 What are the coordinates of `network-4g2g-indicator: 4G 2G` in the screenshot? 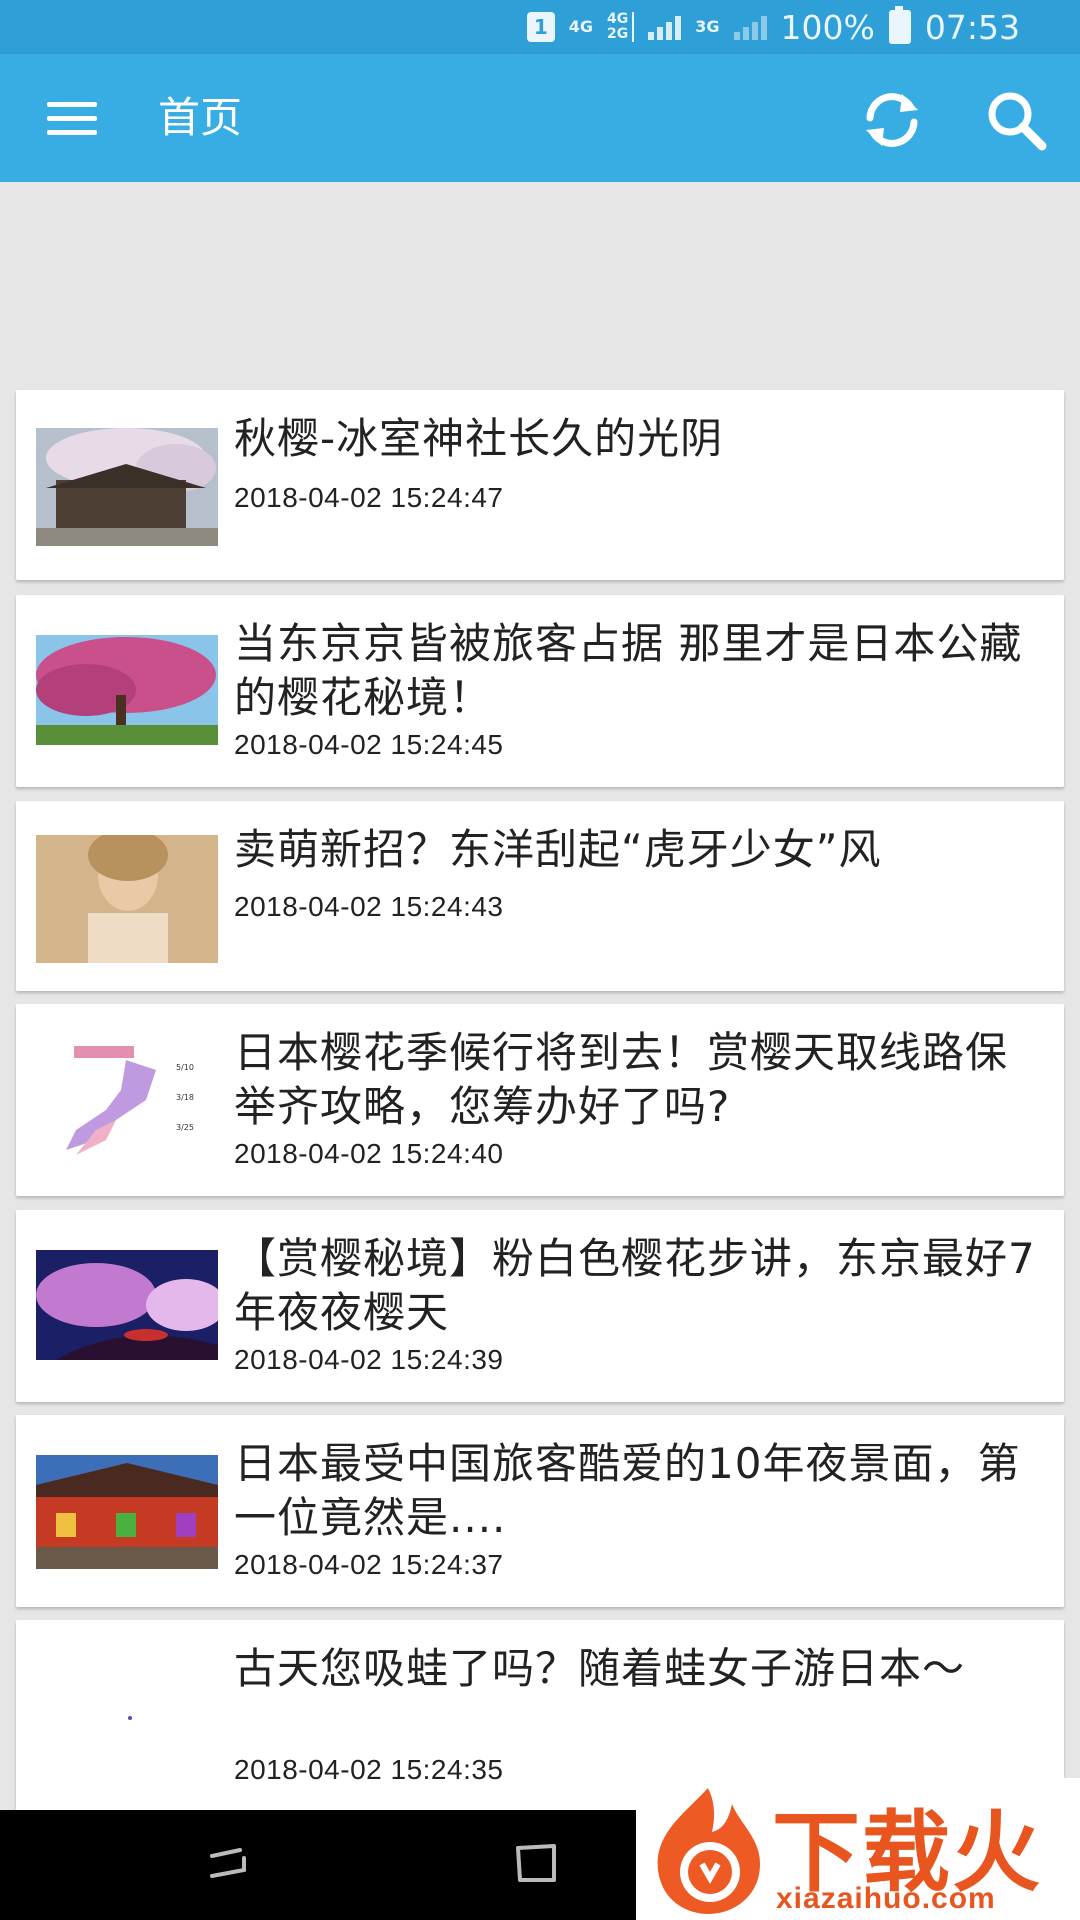 It's located at (621, 26).